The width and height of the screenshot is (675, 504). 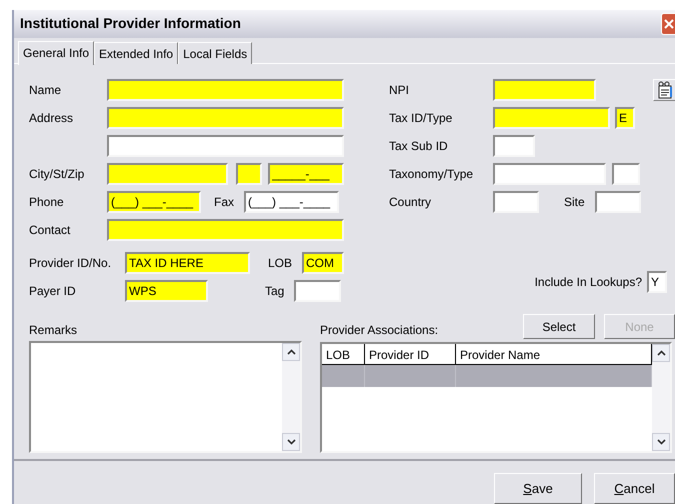 I want to click on lookup-button, so click(x=664, y=89).